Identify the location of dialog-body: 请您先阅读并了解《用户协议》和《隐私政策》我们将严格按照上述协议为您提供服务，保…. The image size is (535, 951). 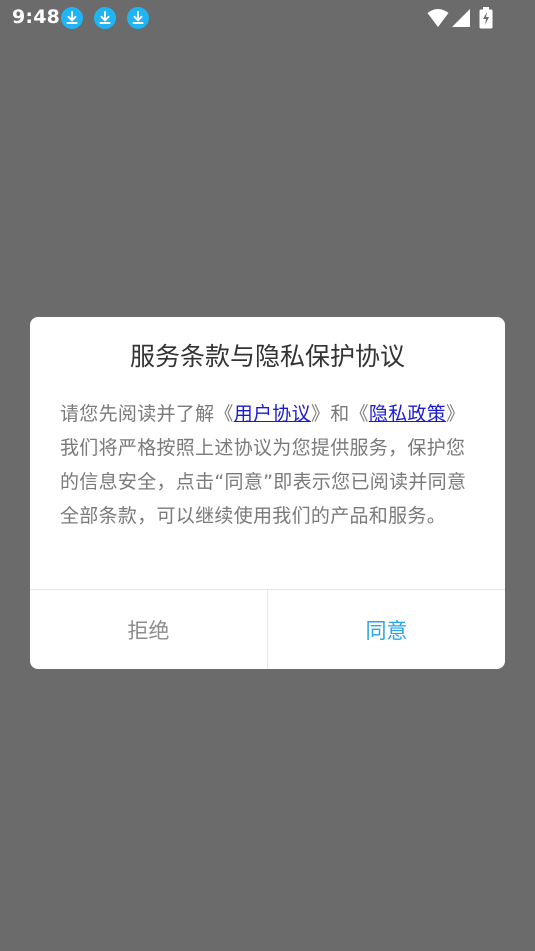
(270, 465).